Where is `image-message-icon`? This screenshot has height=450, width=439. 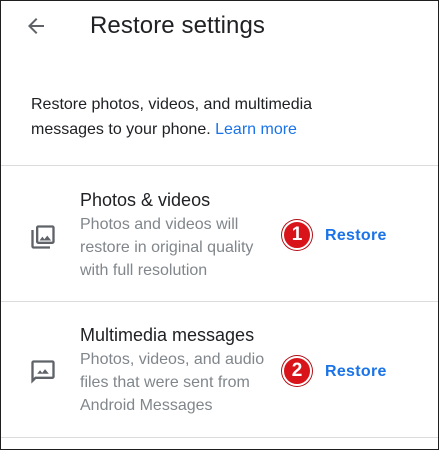
image-message-icon is located at coordinates (43, 372).